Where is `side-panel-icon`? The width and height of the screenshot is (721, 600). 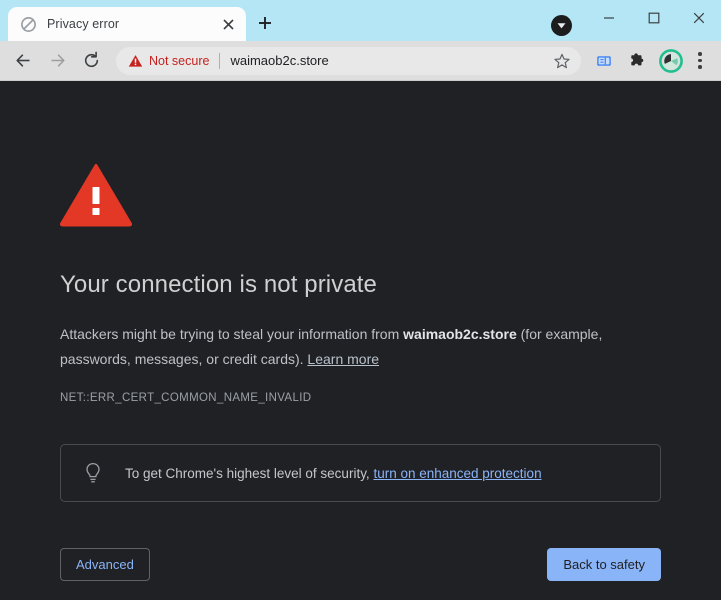 side-panel-icon is located at coordinates (604, 61).